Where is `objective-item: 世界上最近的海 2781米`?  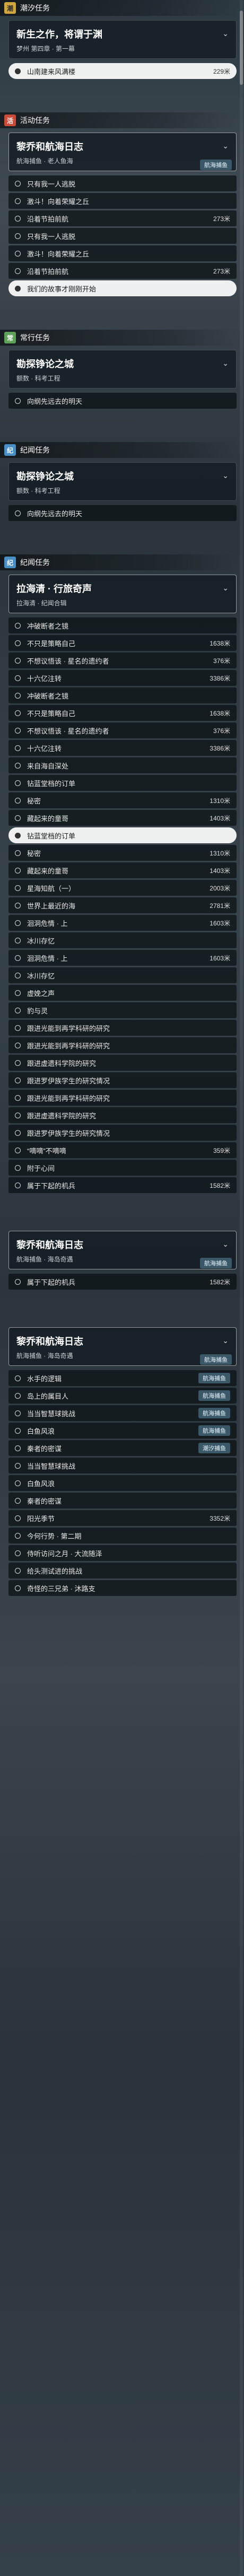
objective-item: 世界上最近的海 2781米 is located at coordinates (123, 905).